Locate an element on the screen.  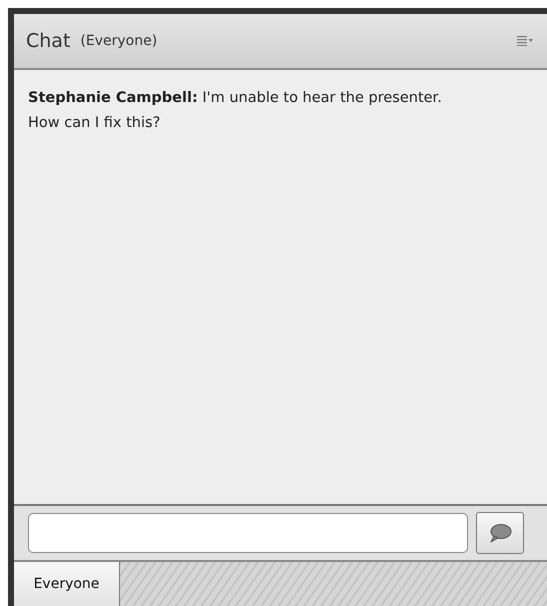
speech-bubble-icon is located at coordinates (500, 533).